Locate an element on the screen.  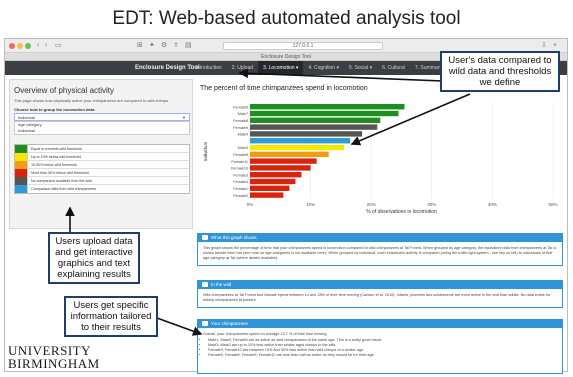
y-tick-label: Female4 is located at coordinates (240, 182).